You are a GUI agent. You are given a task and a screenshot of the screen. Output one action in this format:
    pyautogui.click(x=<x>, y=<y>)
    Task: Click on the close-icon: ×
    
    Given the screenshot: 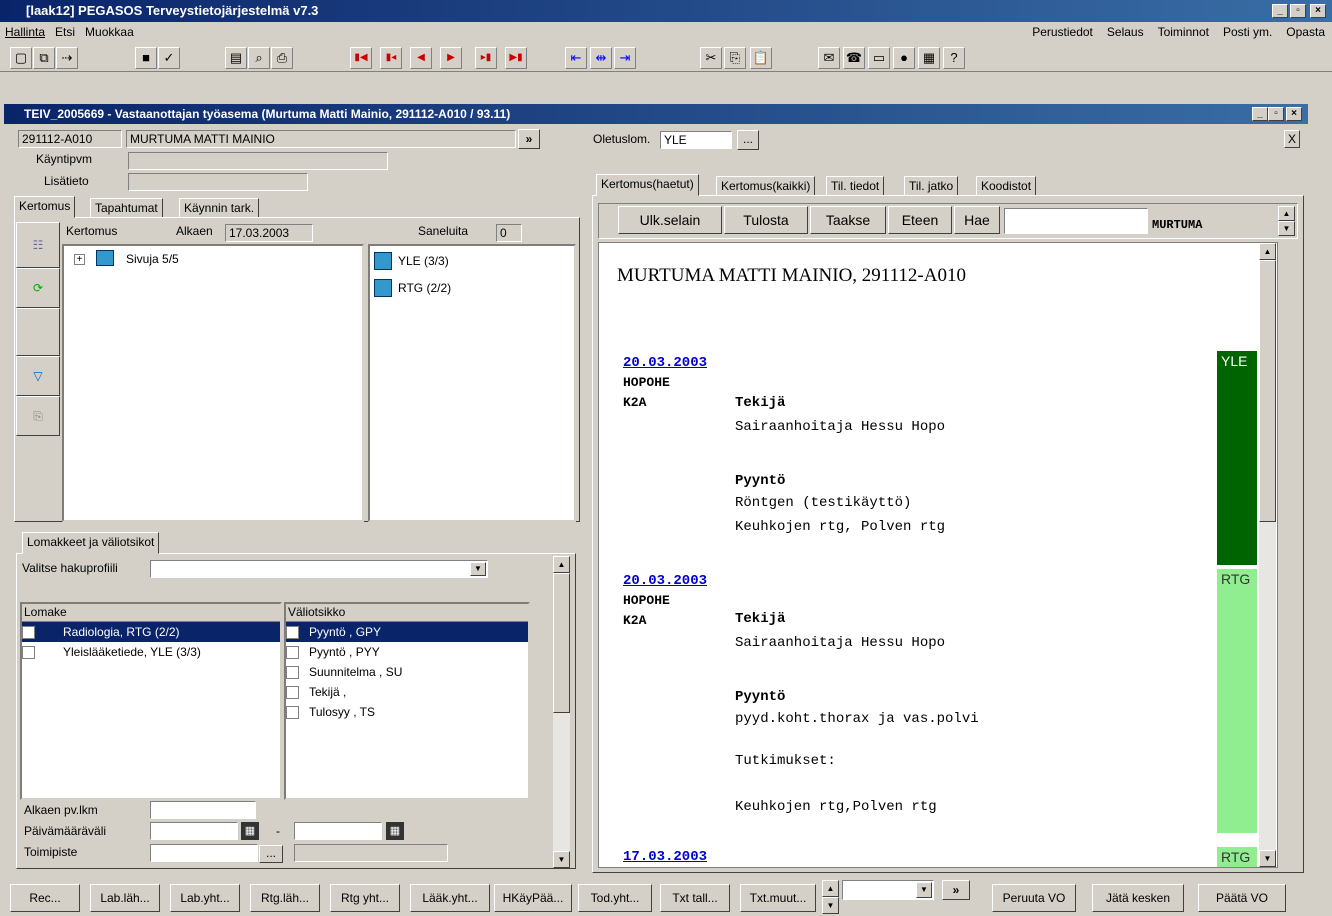 What is the action you would take?
    pyautogui.click(x=1318, y=11)
    